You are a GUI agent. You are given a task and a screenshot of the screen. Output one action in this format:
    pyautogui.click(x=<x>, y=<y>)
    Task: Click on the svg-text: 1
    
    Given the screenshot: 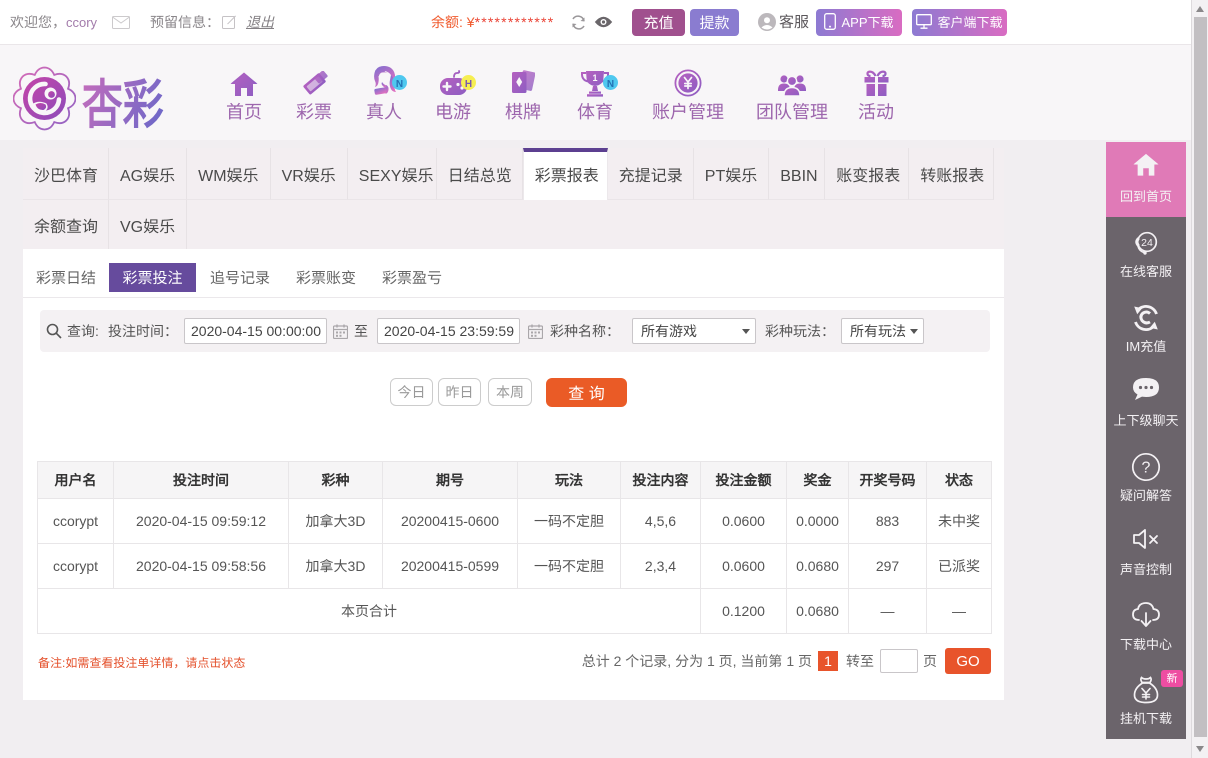 What is the action you would take?
    pyautogui.click(x=594, y=78)
    